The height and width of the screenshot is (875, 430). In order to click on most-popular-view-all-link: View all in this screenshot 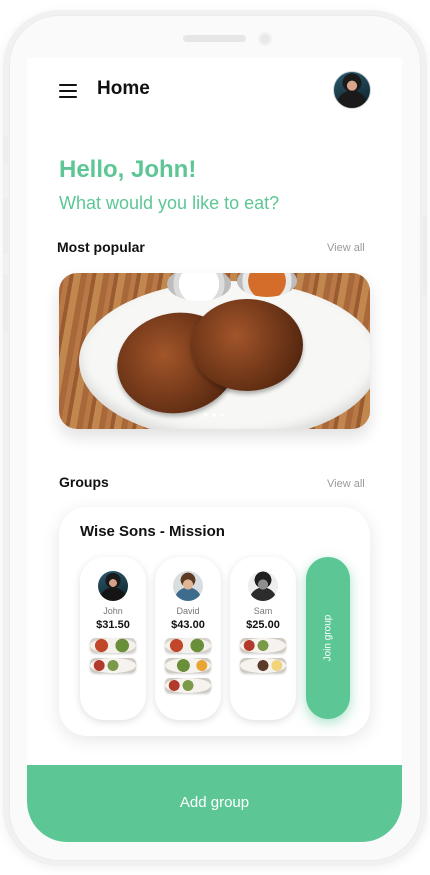, I will do `click(346, 248)`.